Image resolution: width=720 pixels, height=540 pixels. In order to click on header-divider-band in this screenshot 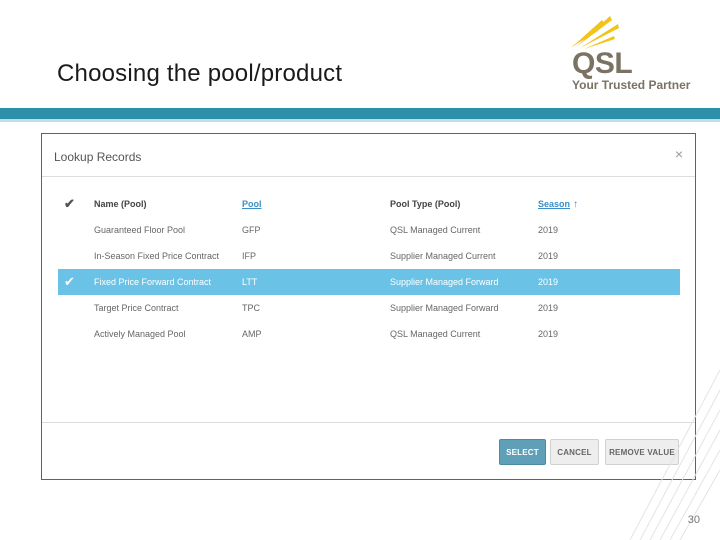, I will do `click(360, 115)`.